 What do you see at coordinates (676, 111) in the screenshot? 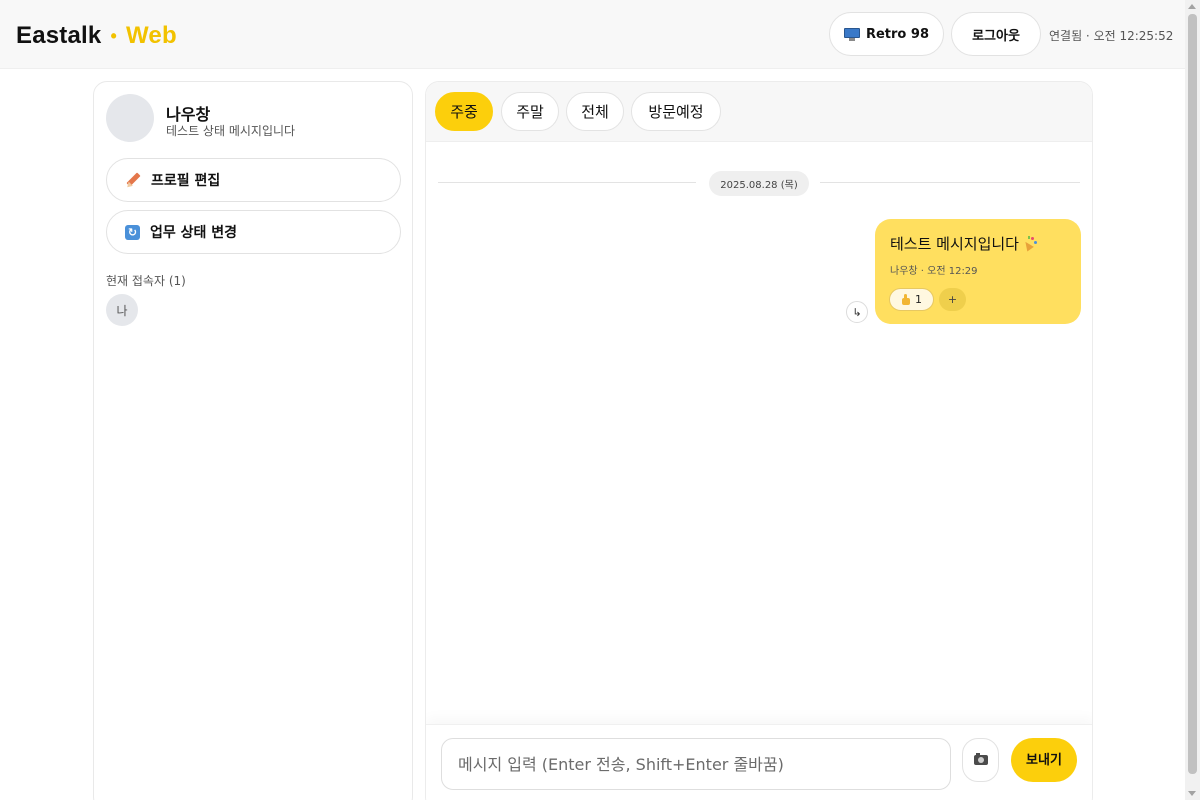
I see `tab-scheduled-visit: 방문예정` at bounding box center [676, 111].